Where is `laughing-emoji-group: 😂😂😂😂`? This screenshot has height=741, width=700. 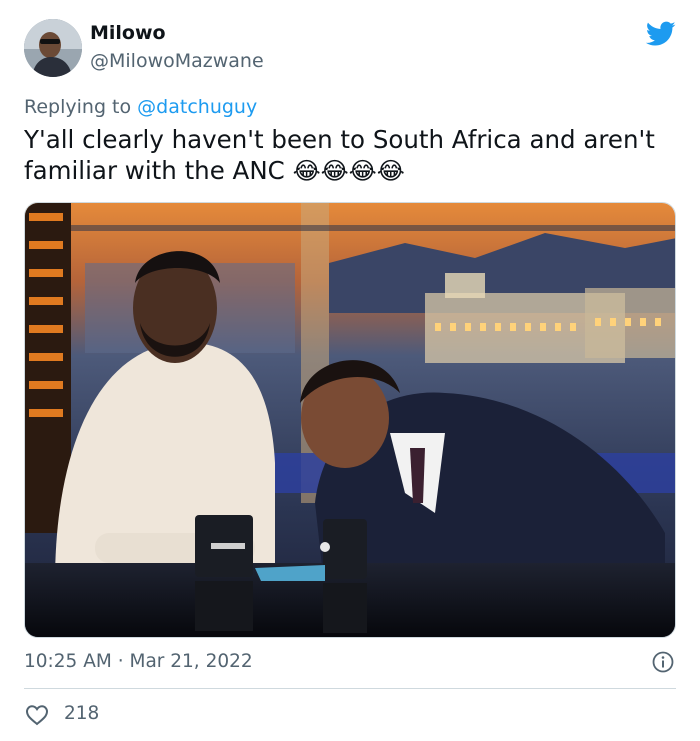 laughing-emoji-group: 😂😂😂😂 is located at coordinates (348, 171).